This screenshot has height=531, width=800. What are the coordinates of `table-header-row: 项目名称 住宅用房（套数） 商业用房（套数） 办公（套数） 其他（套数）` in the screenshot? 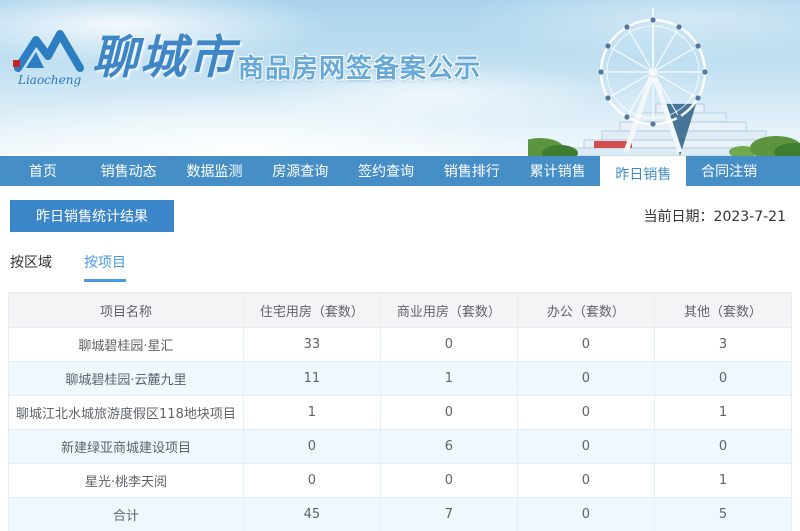 It's located at (400, 310).